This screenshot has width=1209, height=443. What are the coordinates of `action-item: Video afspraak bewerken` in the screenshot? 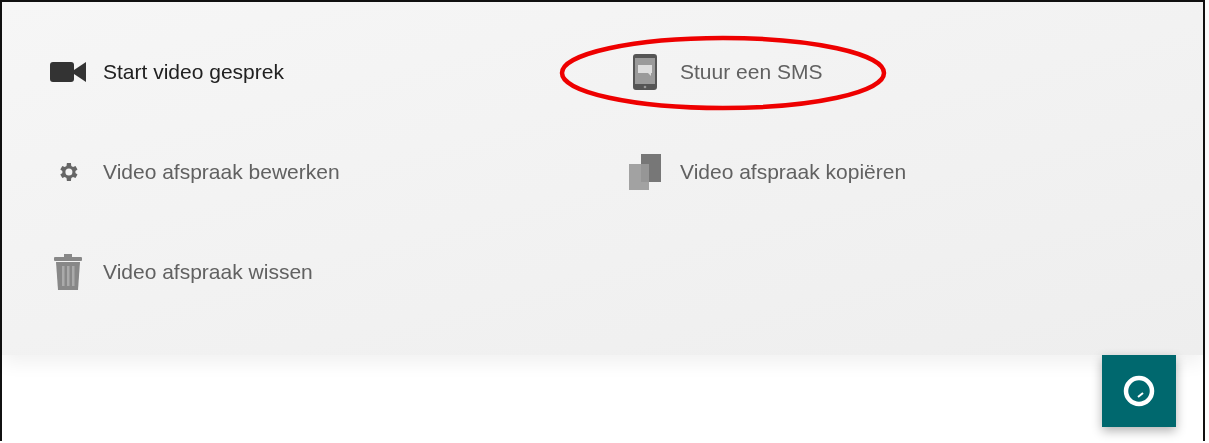 It's located at (221, 172).